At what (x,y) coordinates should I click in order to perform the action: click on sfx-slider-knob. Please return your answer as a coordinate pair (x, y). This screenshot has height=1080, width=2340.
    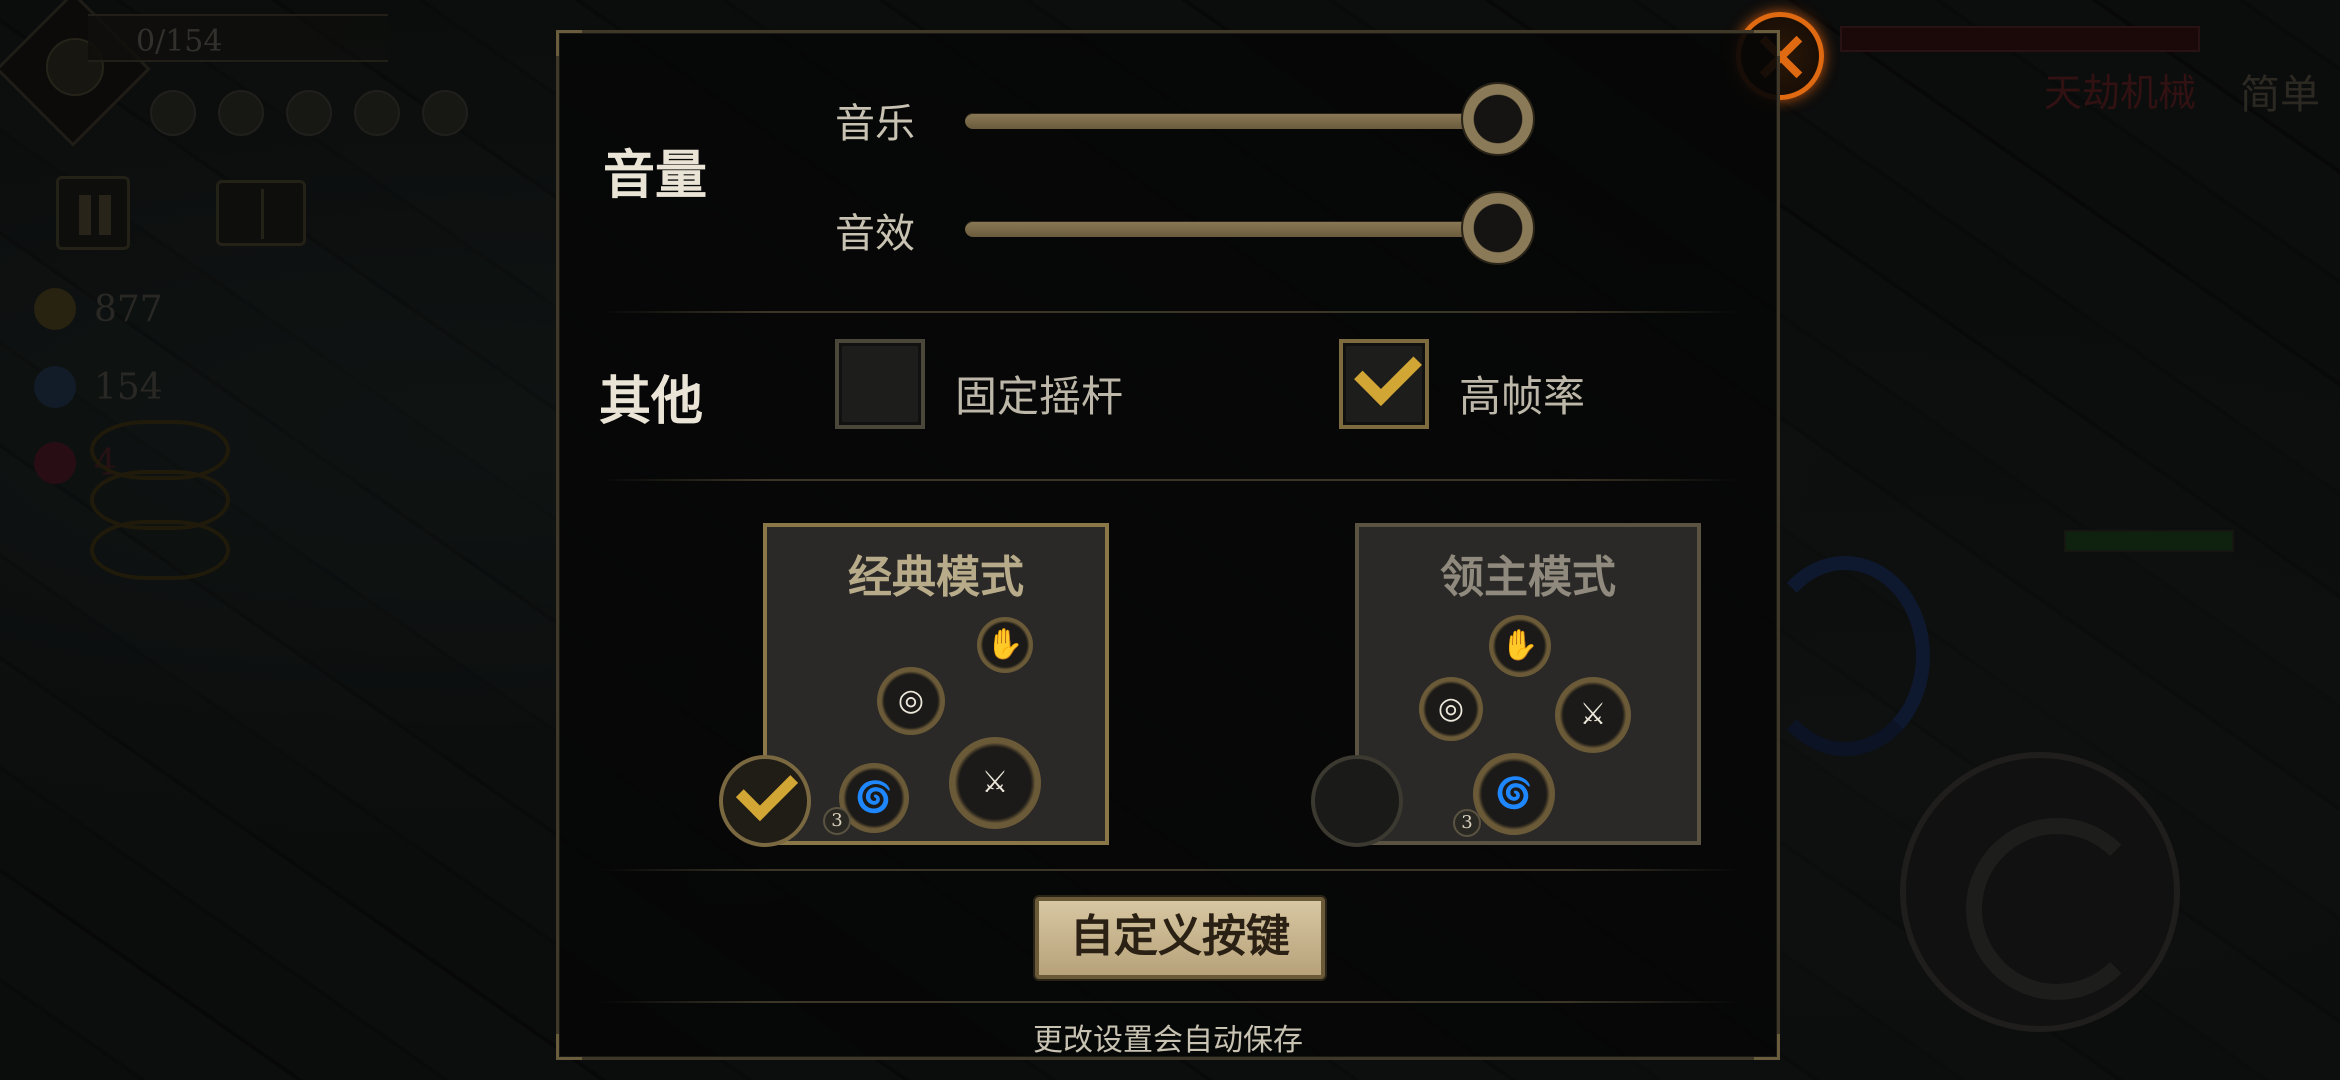
    Looking at the image, I should click on (1498, 228).